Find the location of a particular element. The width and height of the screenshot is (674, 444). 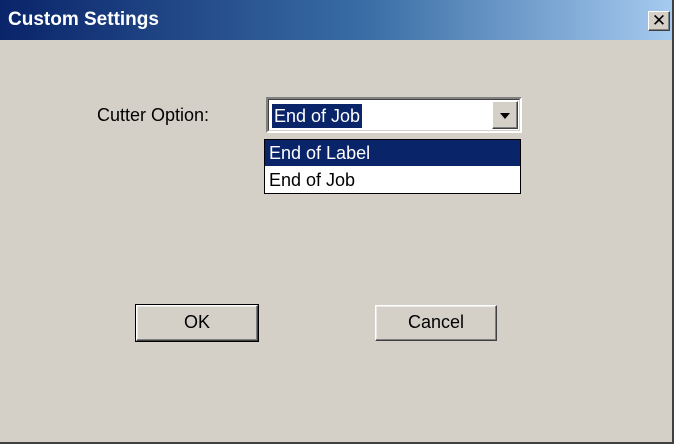

close-button: ✕ is located at coordinates (659, 21).